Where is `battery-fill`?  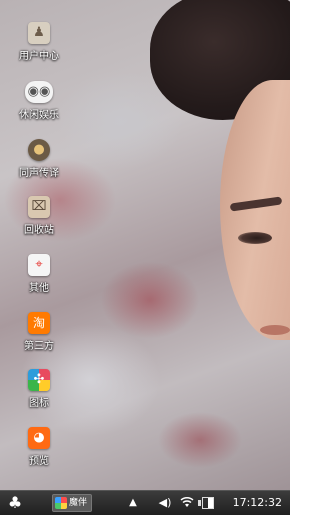
battery-fill is located at coordinates (210, 503).